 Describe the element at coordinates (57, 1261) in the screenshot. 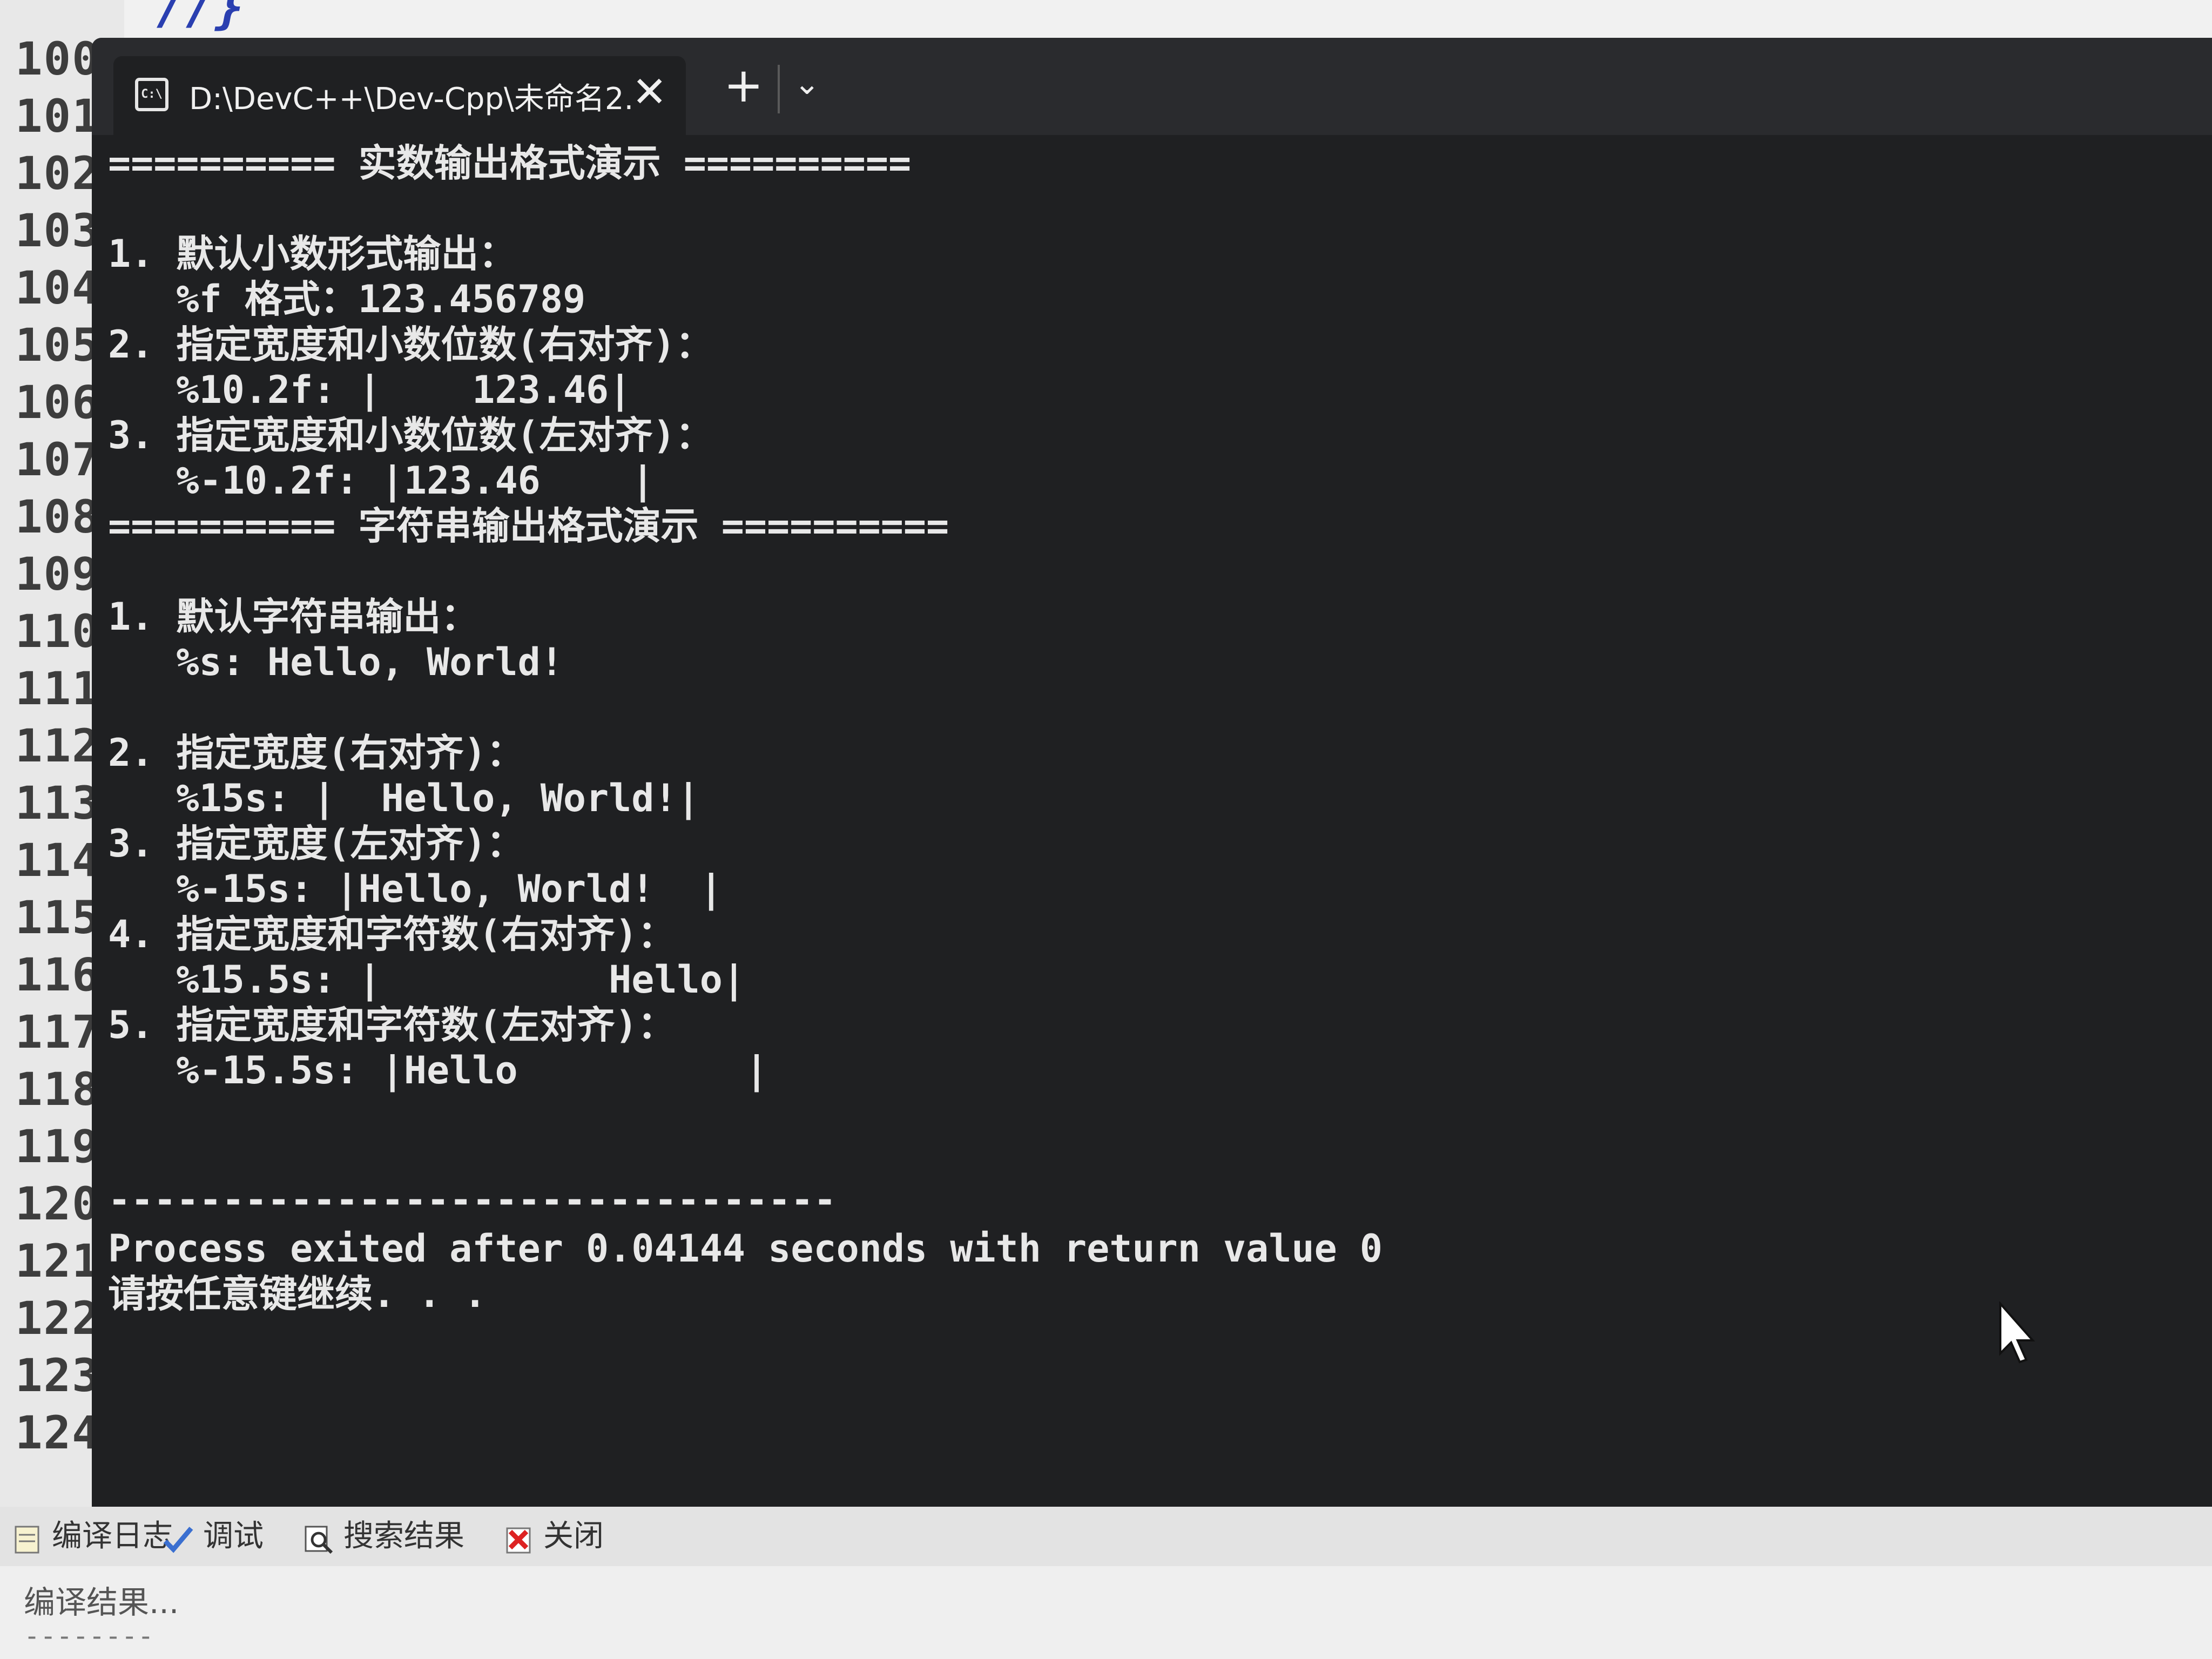

I see `line-number: 121` at that location.